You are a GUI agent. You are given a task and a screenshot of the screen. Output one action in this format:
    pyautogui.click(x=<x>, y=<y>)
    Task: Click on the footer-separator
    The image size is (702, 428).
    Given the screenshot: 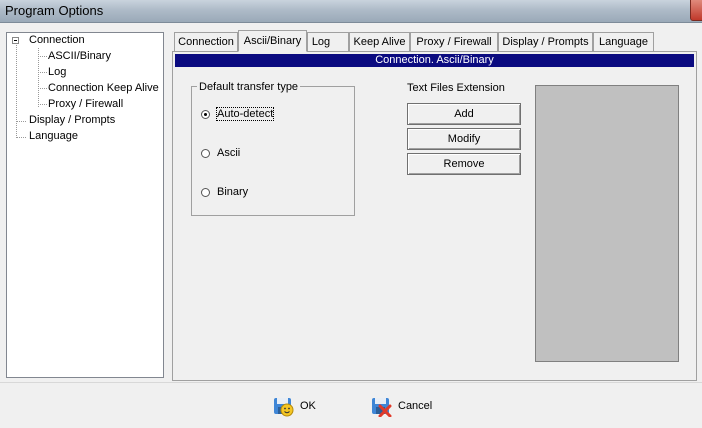 What is the action you would take?
    pyautogui.click(x=351, y=382)
    